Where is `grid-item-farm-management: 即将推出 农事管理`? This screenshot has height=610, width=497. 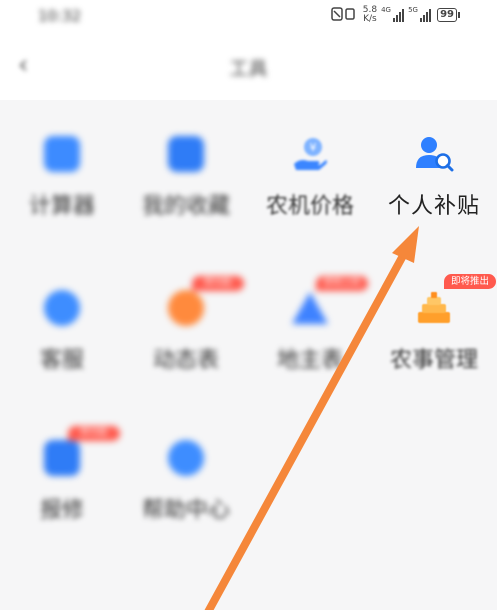
grid-item-farm-management: 即将推出 农事管理 is located at coordinates (434, 324).